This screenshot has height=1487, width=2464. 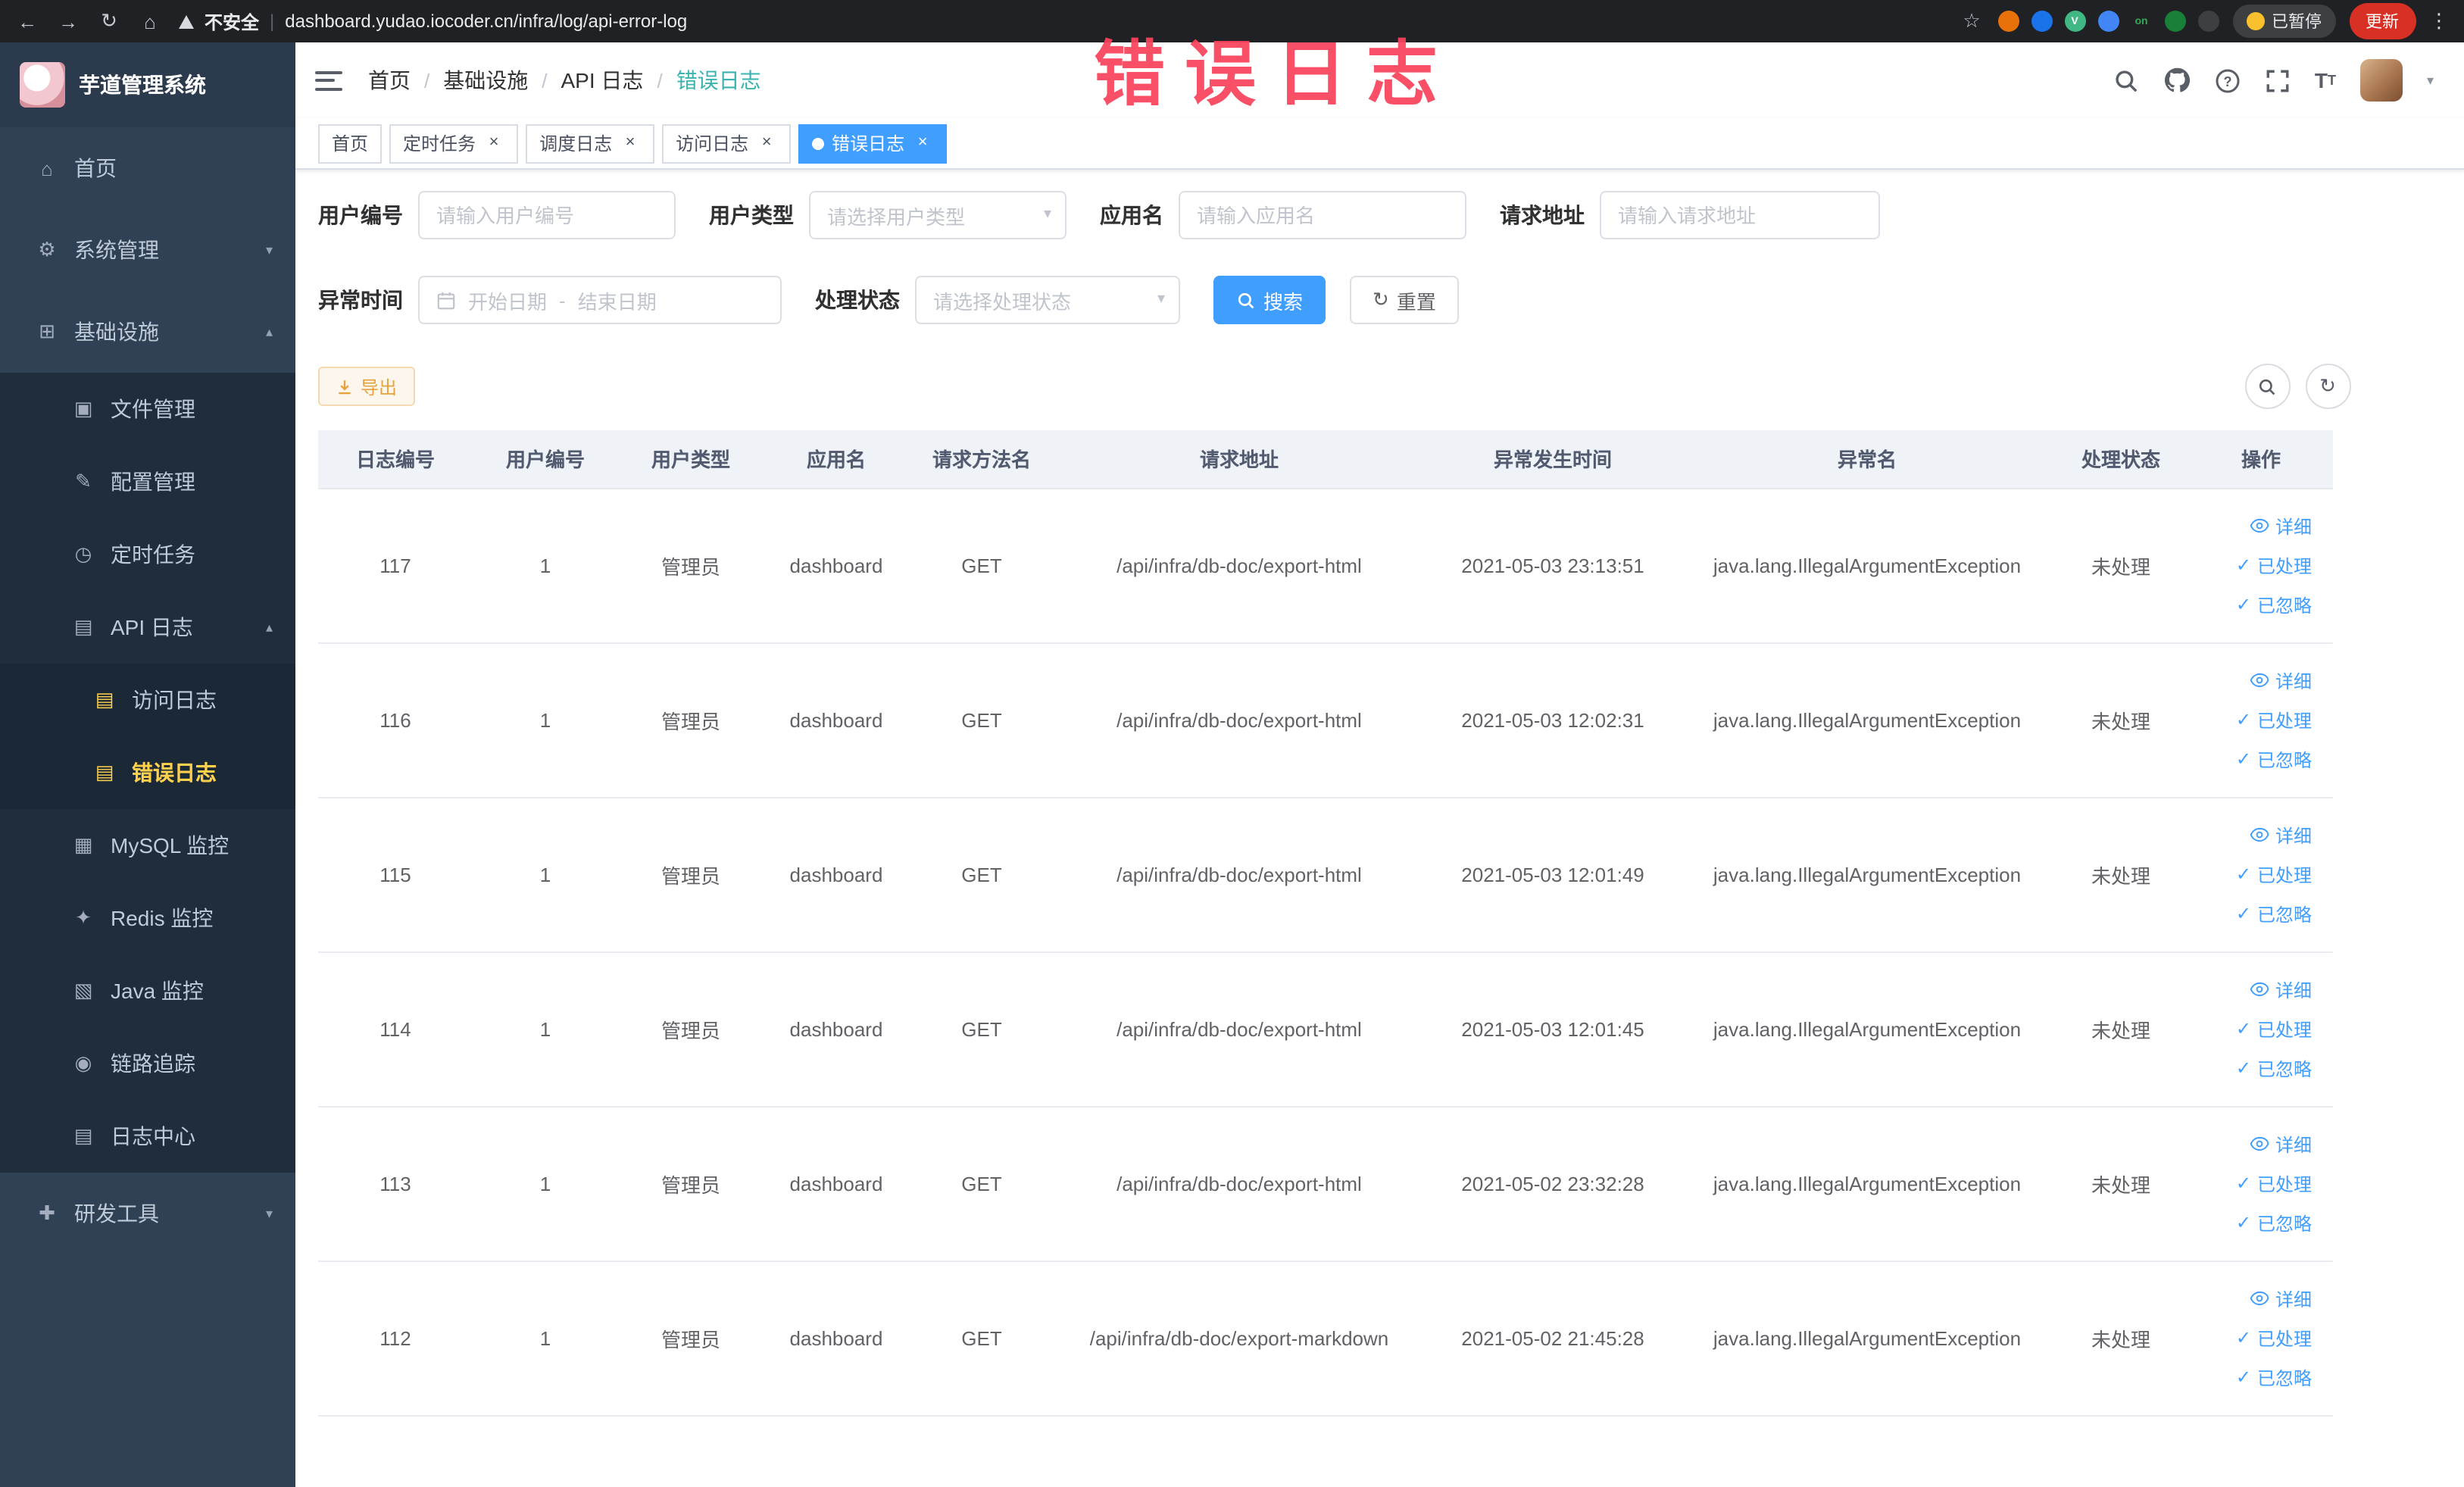 What do you see at coordinates (751, 215) in the screenshot?
I see `user-type-label: 用户类型` at bounding box center [751, 215].